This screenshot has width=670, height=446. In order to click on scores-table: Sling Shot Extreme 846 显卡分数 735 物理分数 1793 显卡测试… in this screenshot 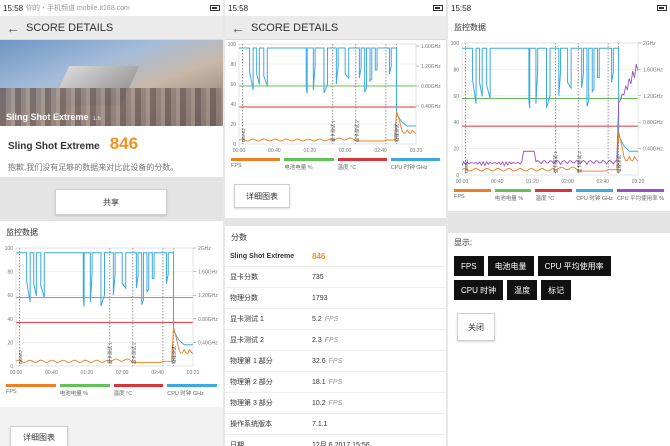, I will do `click(335, 346)`.